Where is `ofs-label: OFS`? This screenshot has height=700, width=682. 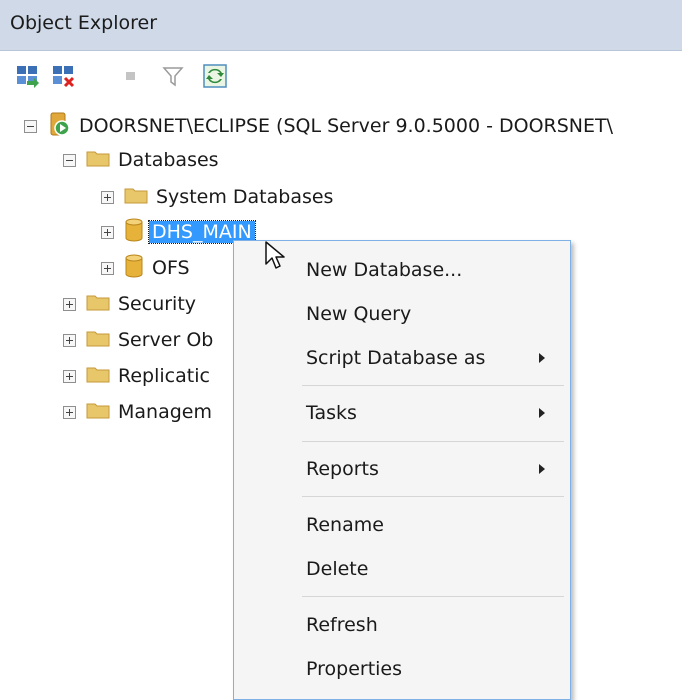 ofs-label: OFS is located at coordinates (171, 268).